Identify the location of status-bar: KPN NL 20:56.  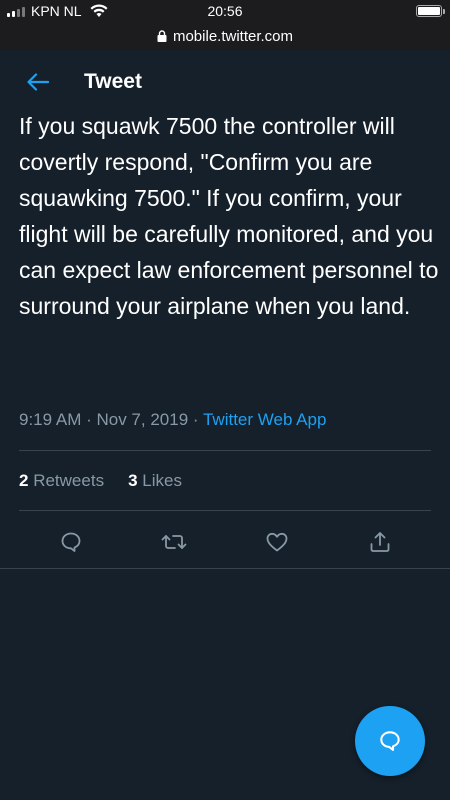
(225, 11).